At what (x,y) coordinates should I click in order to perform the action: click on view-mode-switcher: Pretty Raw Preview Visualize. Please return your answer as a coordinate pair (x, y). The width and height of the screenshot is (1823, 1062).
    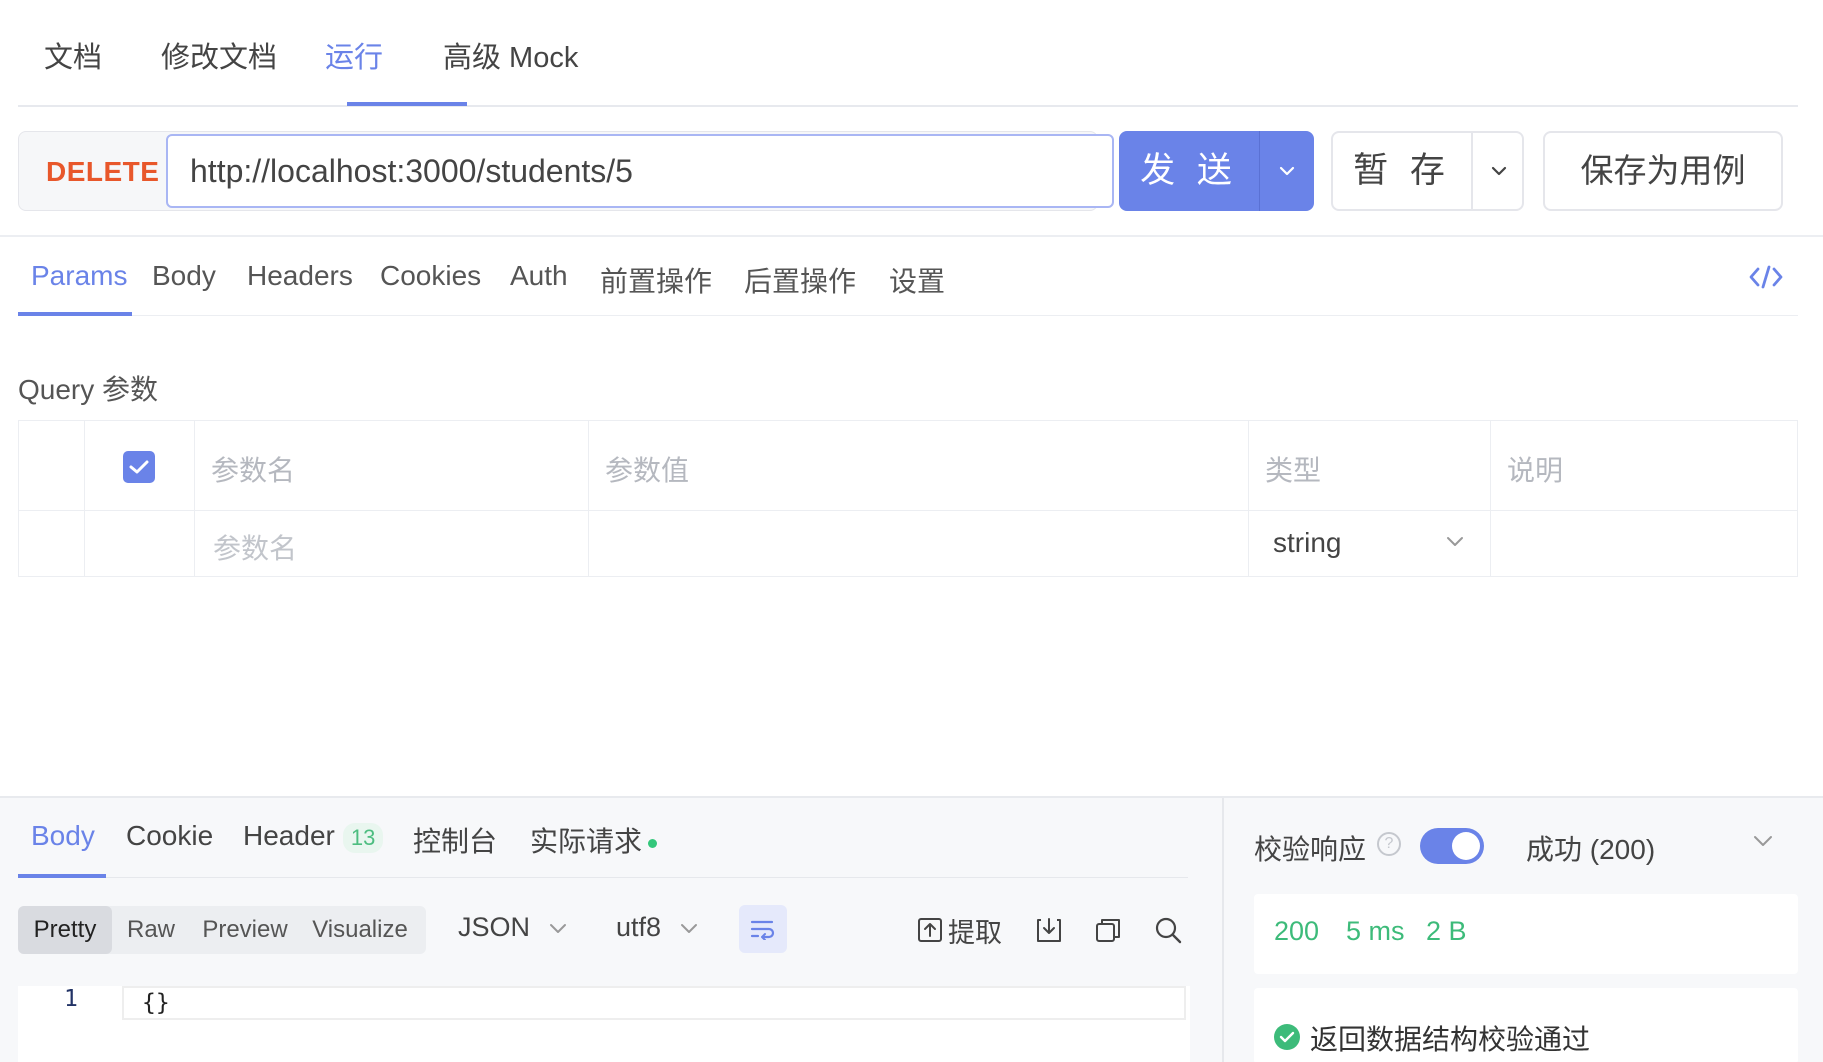
    Looking at the image, I should click on (222, 930).